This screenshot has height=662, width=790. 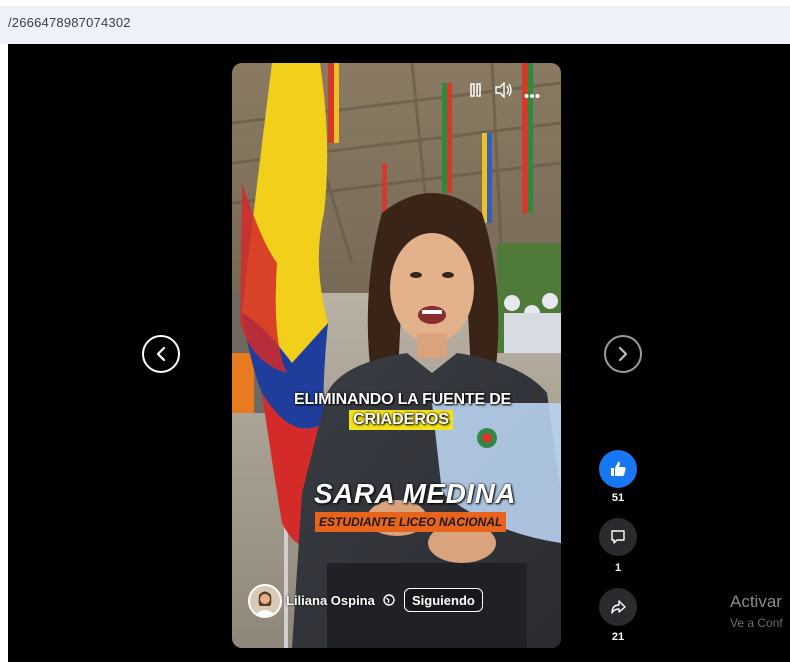 What do you see at coordinates (403, 399) in the screenshot?
I see `caption-line-1: ELIMINANDO LA FUENTE DE` at bounding box center [403, 399].